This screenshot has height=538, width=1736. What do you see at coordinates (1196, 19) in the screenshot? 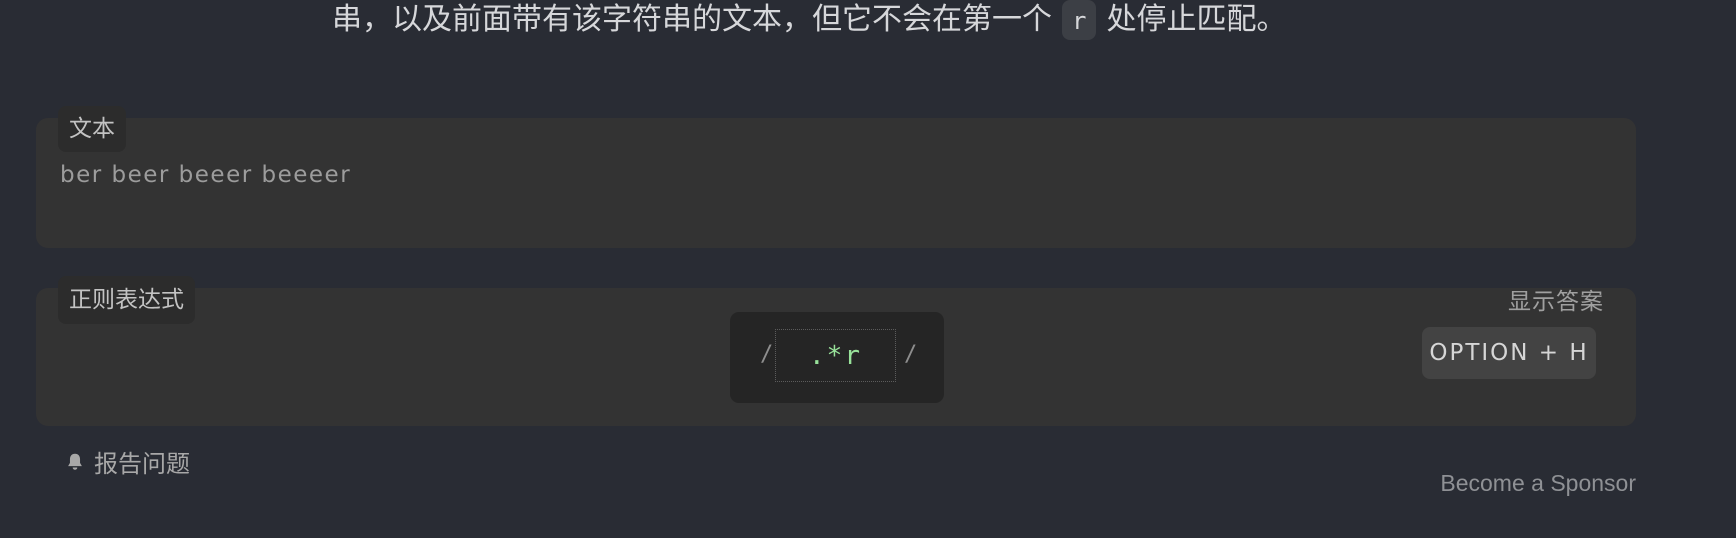
I see `lesson-description-text-end: 处停止匹配。` at bounding box center [1196, 19].